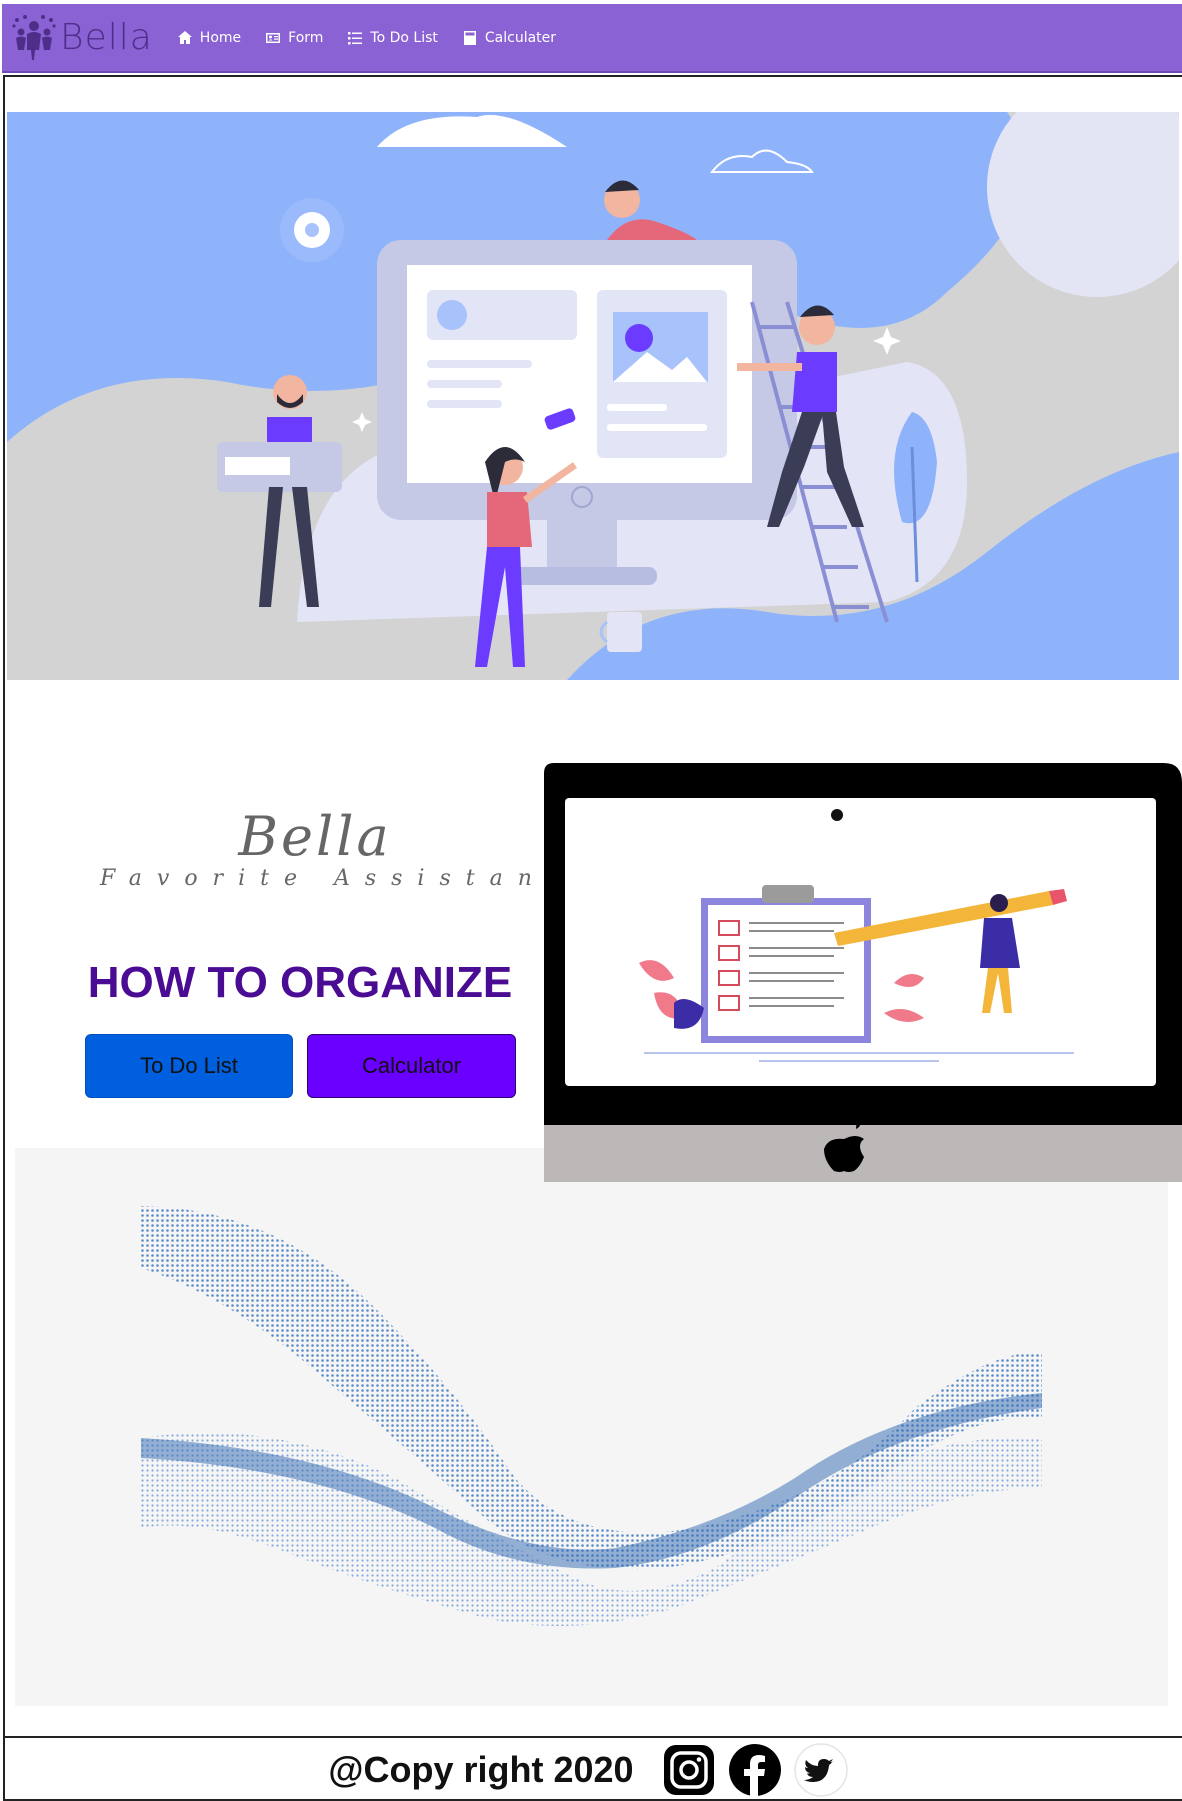  Describe the element at coordinates (189, 1066) in the screenshot. I see `todo-list-button: To Do List` at that location.